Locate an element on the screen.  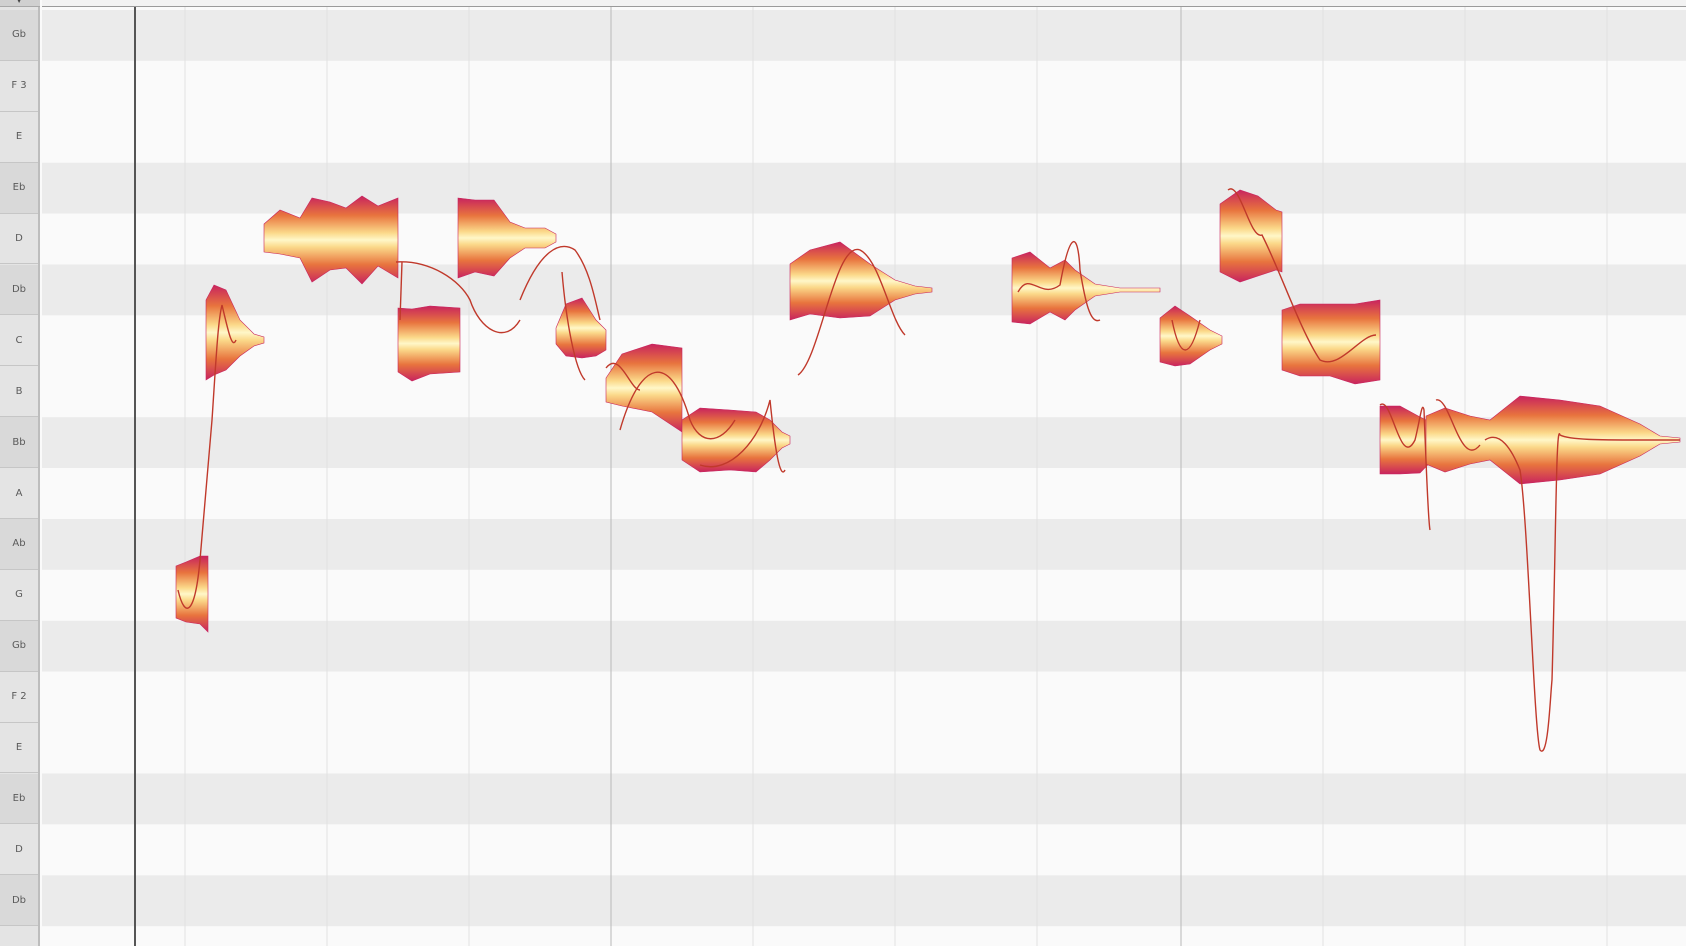
playhead-cursor is located at coordinates (135, 476).